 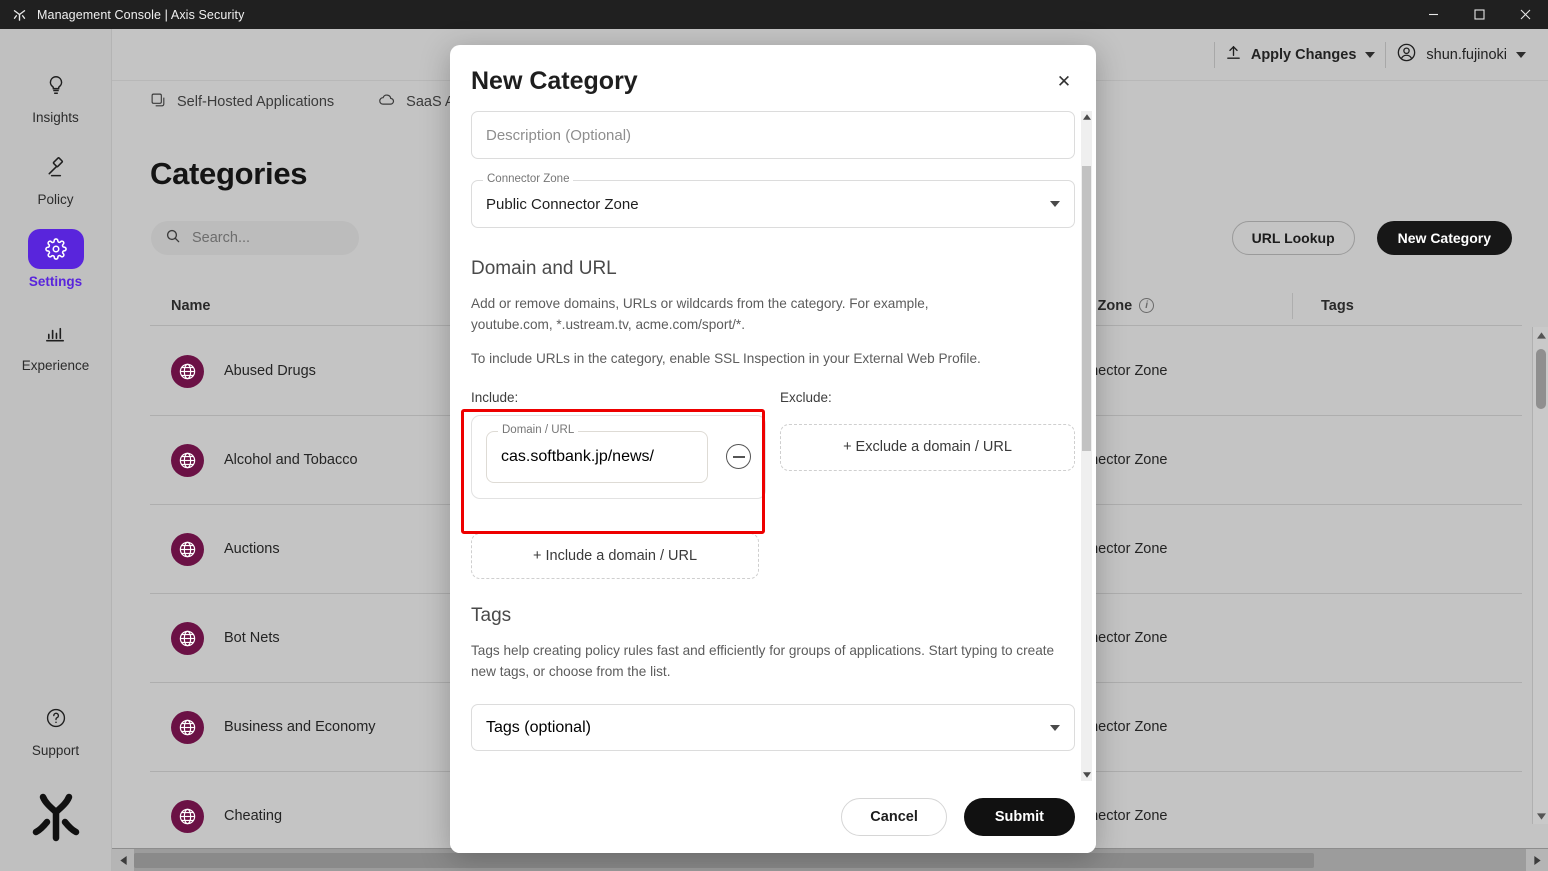 What do you see at coordinates (55, 281) in the screenshot?
I see `sidebar-item-label: Settings` at bounding box center [55, 281].